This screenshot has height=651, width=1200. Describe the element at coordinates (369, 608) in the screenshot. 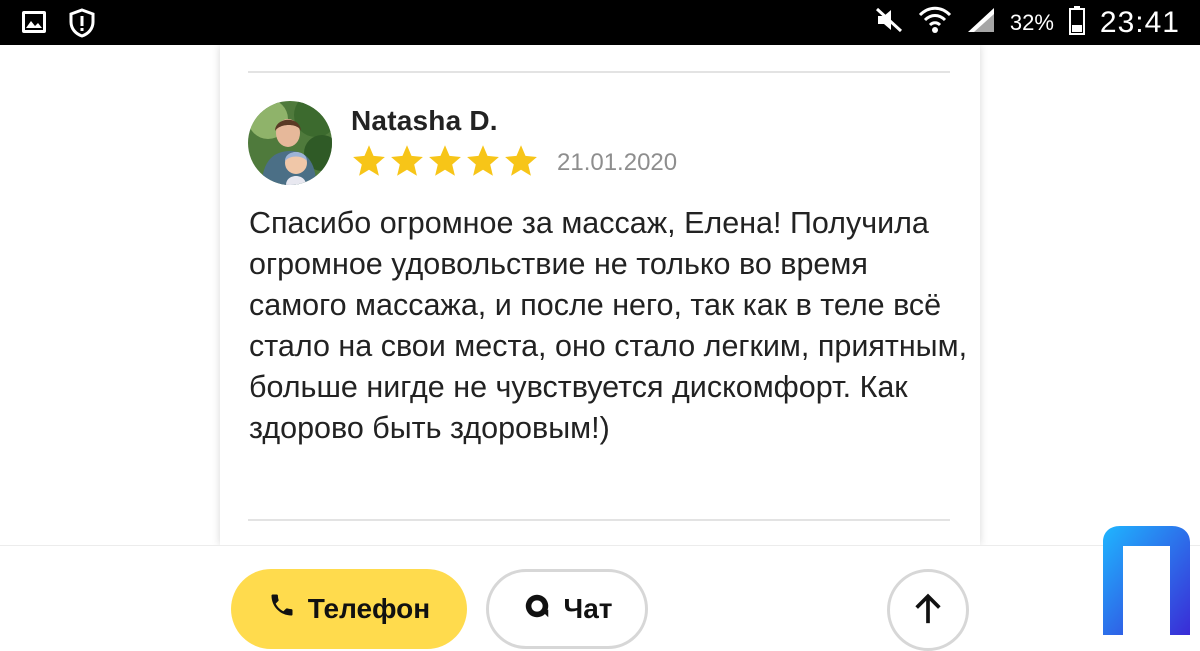

I see `phone-button-label: Телефон` at that location.